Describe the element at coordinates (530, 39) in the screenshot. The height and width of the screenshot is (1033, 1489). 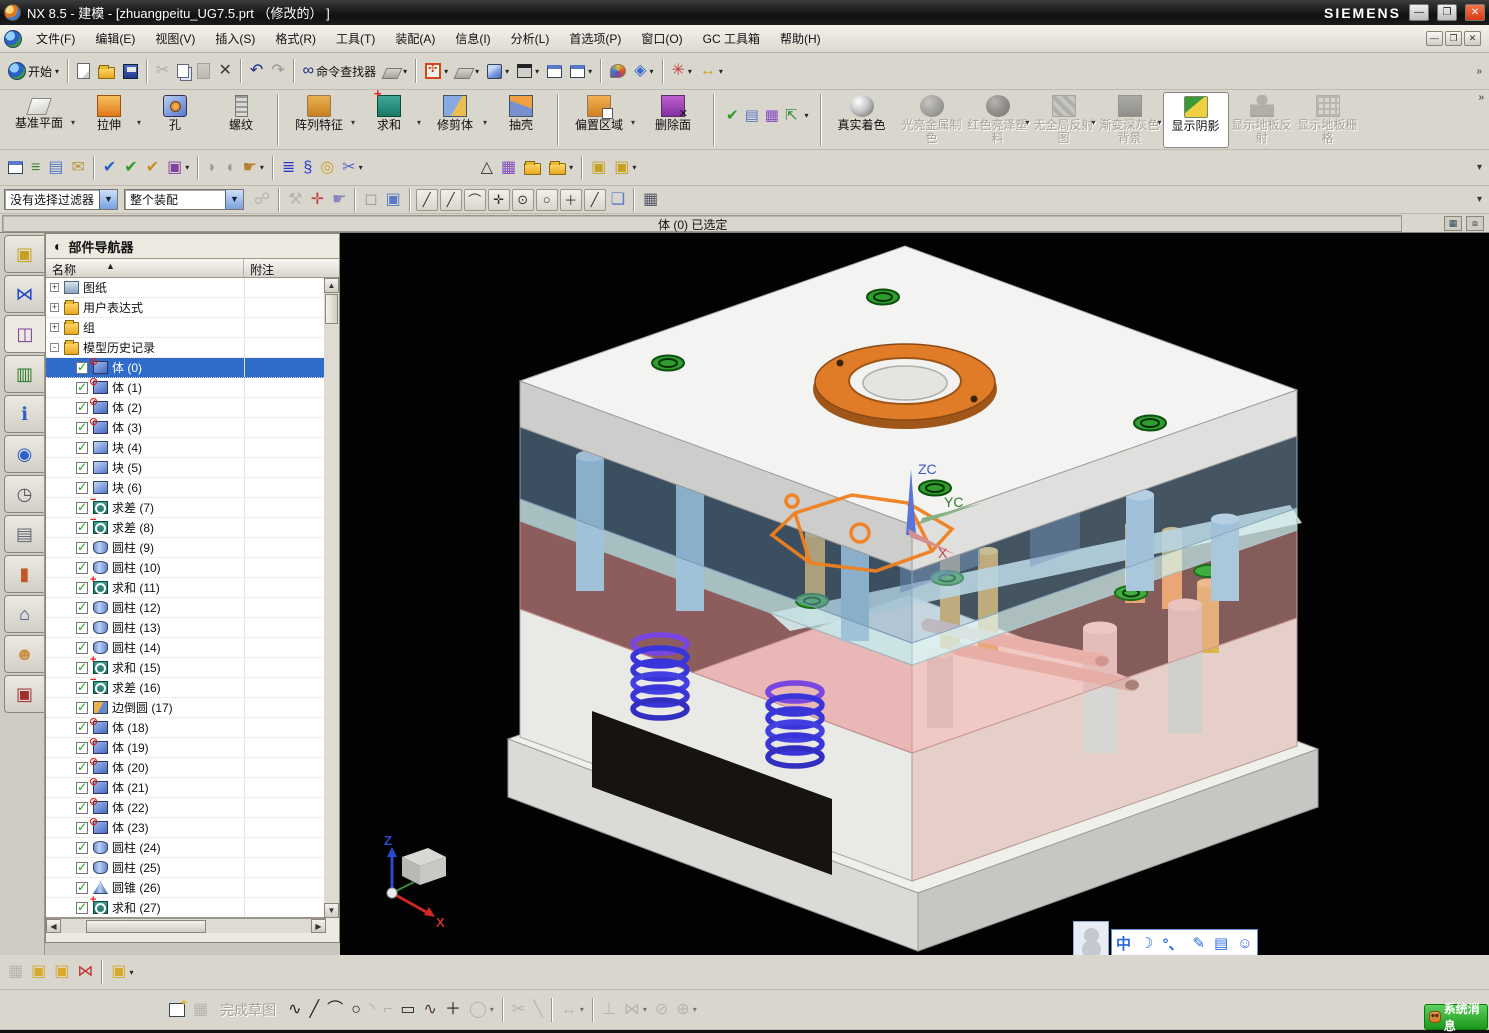
I see `menu-item-8: 分析(L)` at that location.